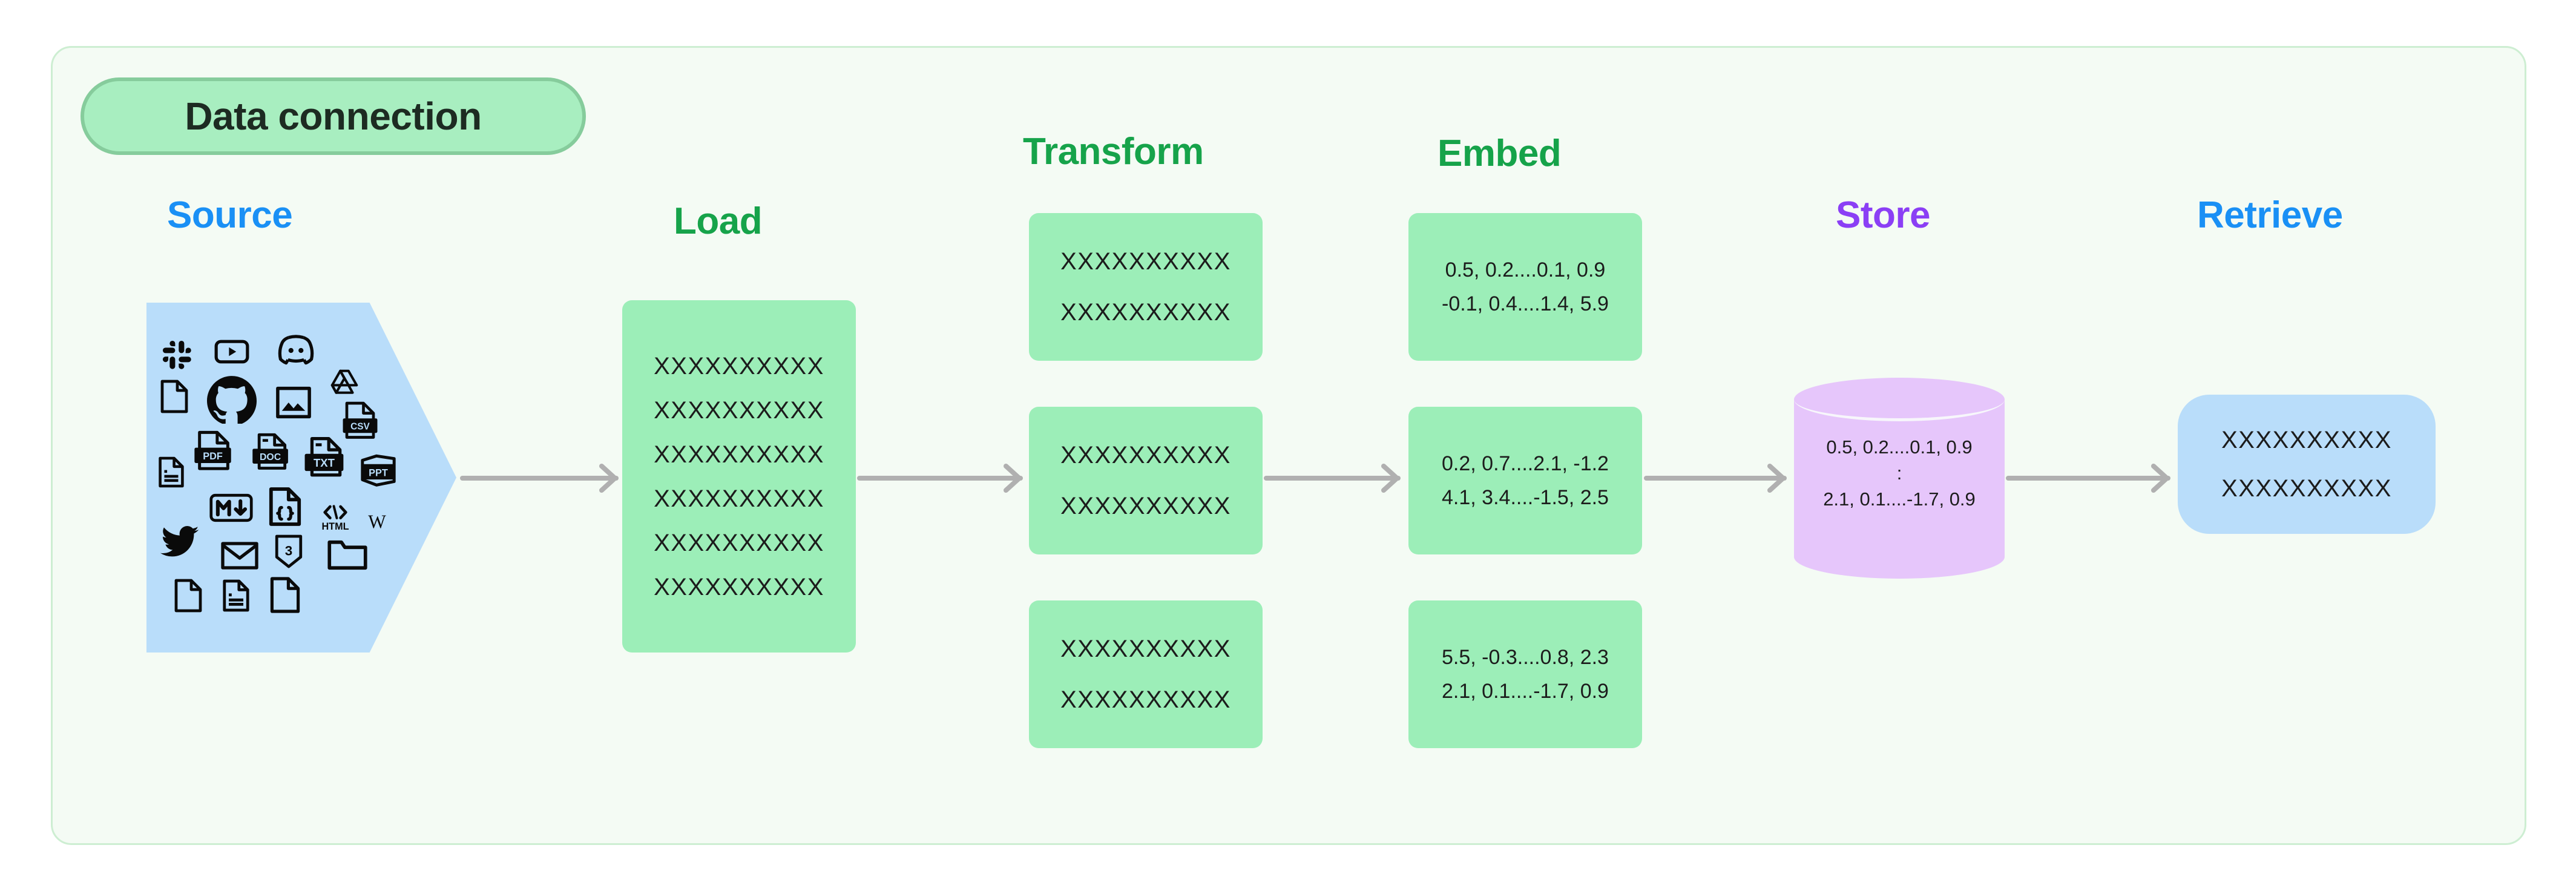  What do you see at coordinates (1883, 215) in the screenshot?
I see `heading-store: Store` at bounding box center [1883, 215].